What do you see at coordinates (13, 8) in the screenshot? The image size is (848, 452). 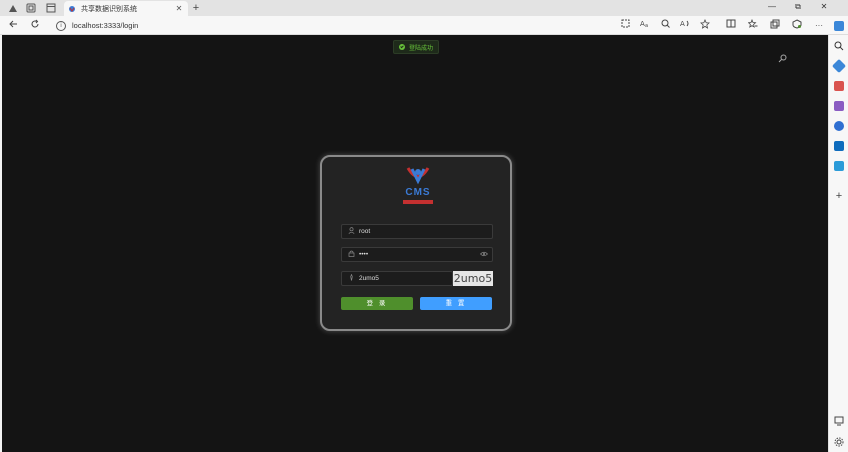 I see `profile-icon` at bounding box center [13, 8].